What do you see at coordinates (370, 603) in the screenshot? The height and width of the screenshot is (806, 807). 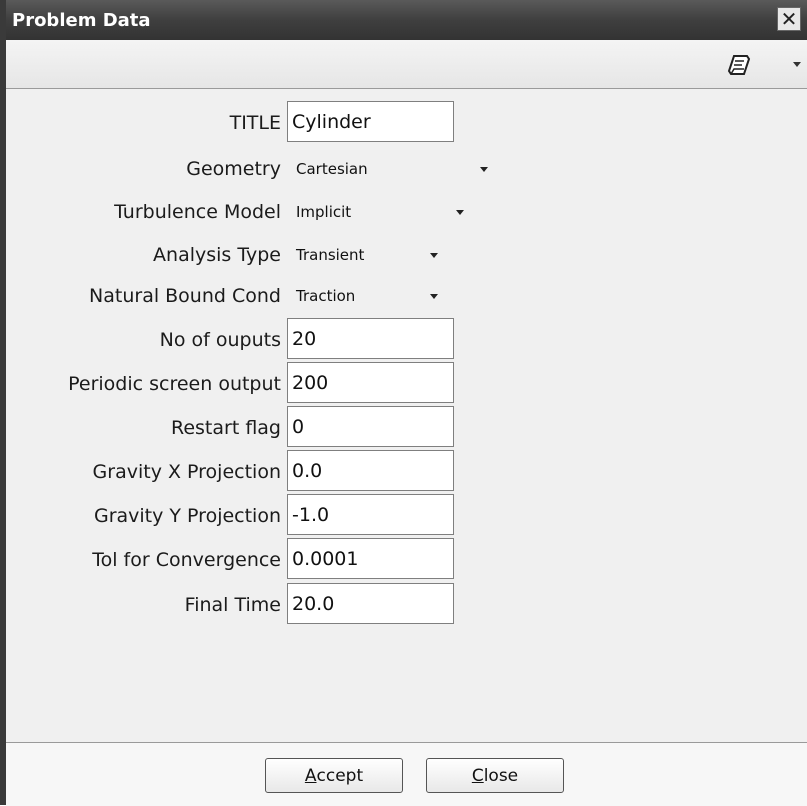 I see `final-time-input` at bounding box center [370, 603].